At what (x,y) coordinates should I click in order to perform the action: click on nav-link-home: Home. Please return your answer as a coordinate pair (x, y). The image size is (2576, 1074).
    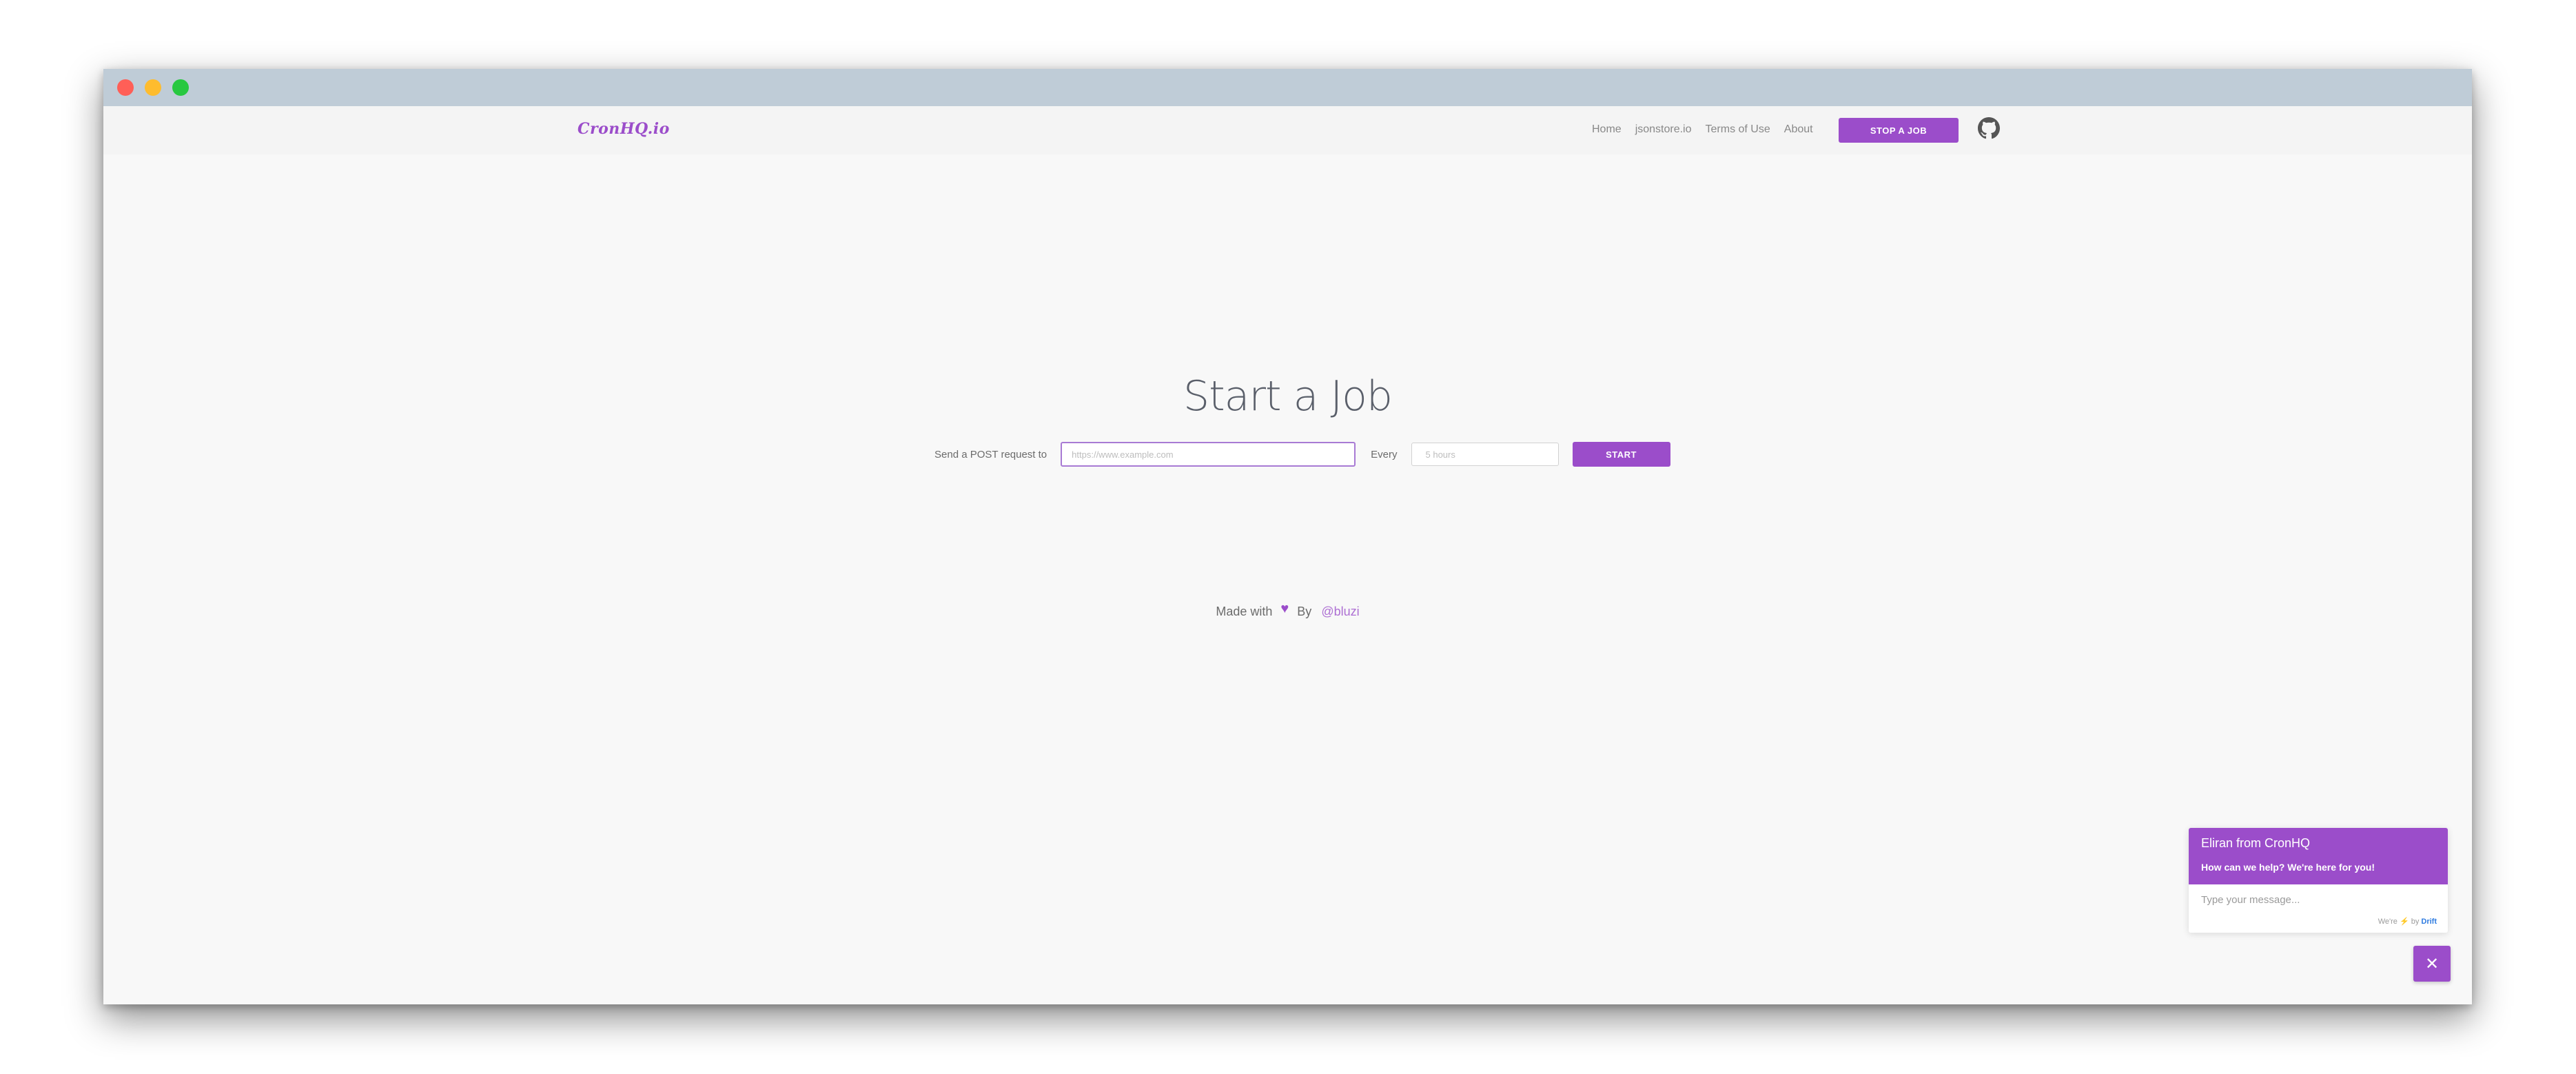
    Looking at the image, I should click on (1607, 129).